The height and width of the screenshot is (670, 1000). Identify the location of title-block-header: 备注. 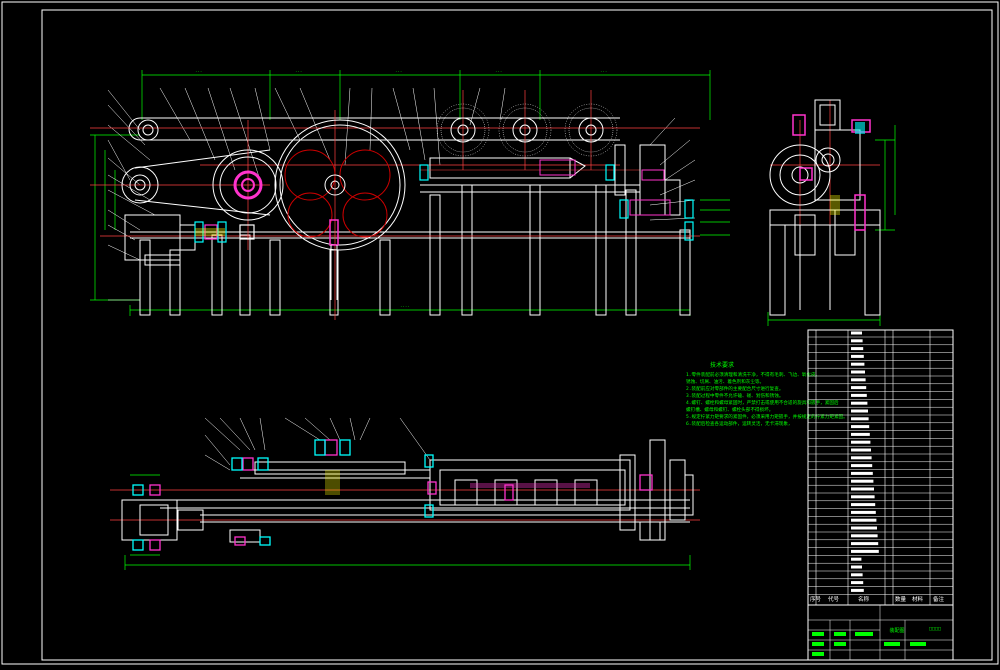
(939, 599).